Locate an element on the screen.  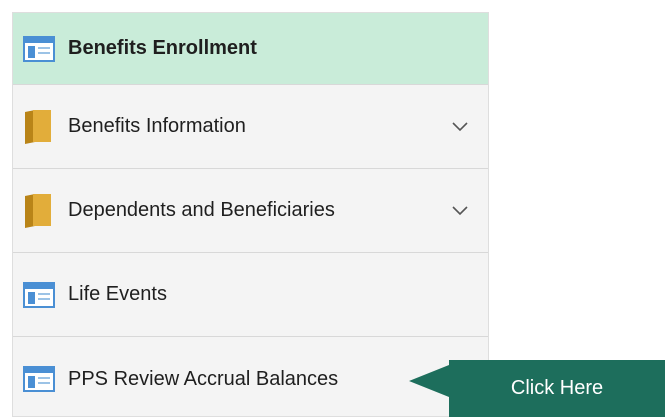
nav-item-label: Dependents and Beneficiaries is located at coordinates (201, 210).